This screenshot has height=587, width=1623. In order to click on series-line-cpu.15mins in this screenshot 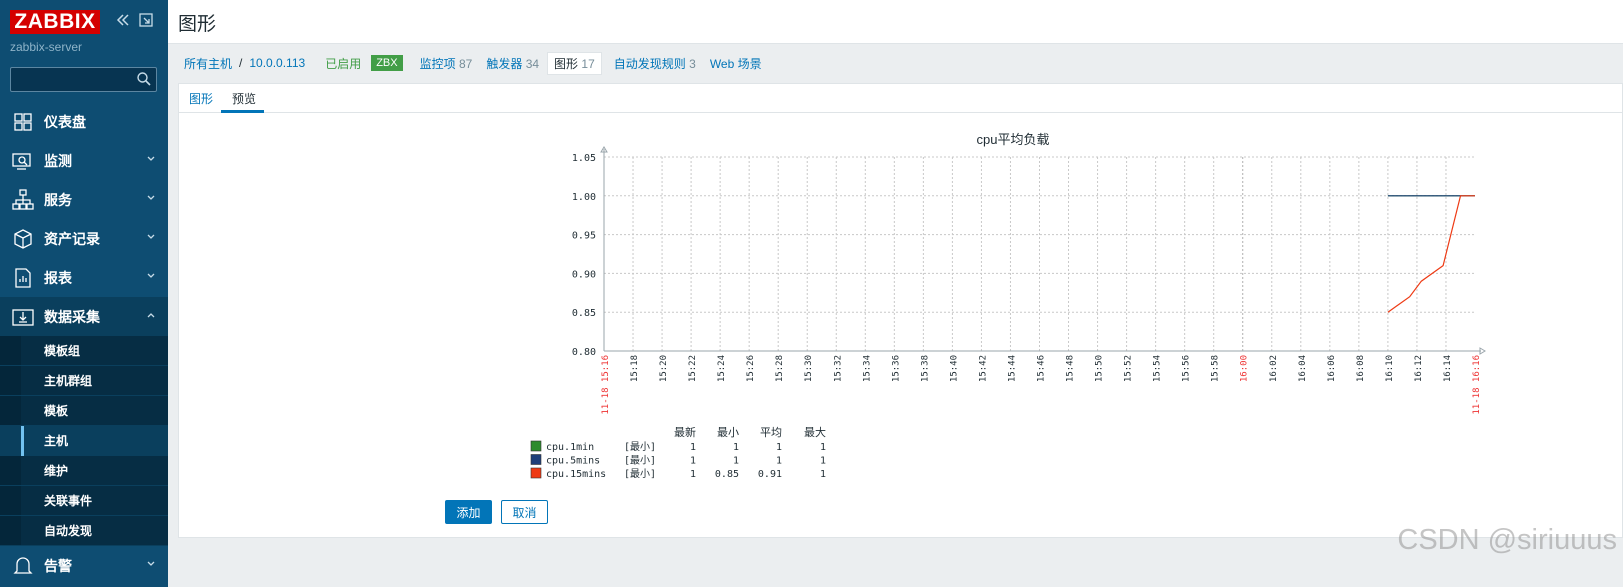, I will do `click(1431, 254)`.